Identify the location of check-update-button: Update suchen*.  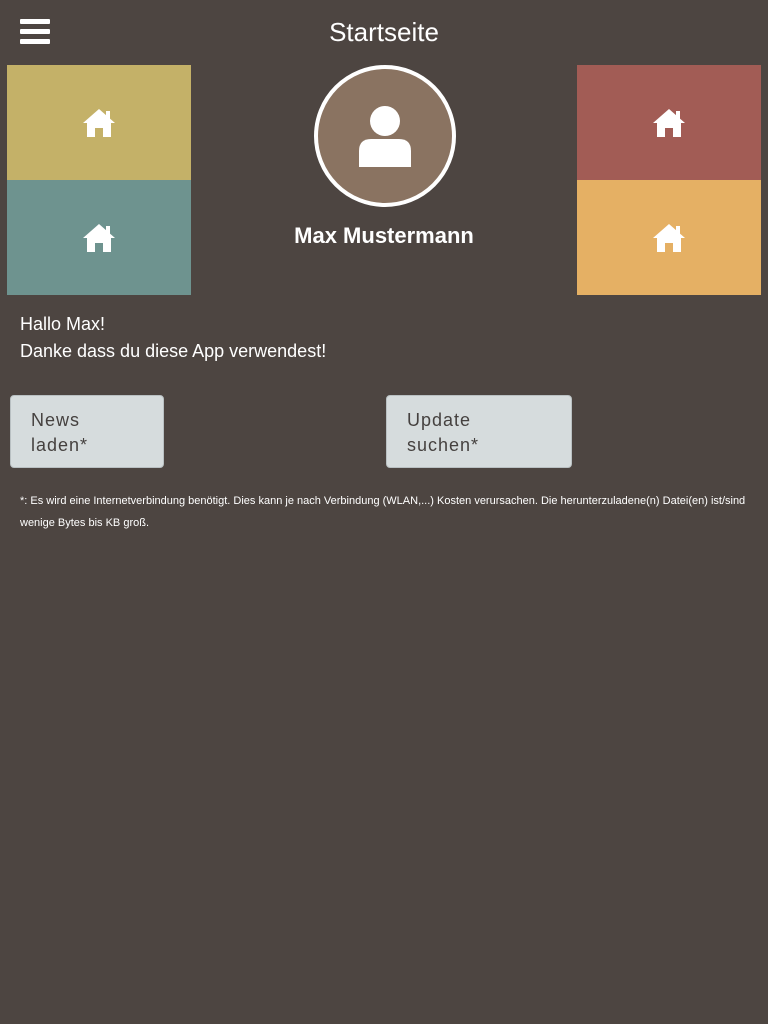
(479, 431).